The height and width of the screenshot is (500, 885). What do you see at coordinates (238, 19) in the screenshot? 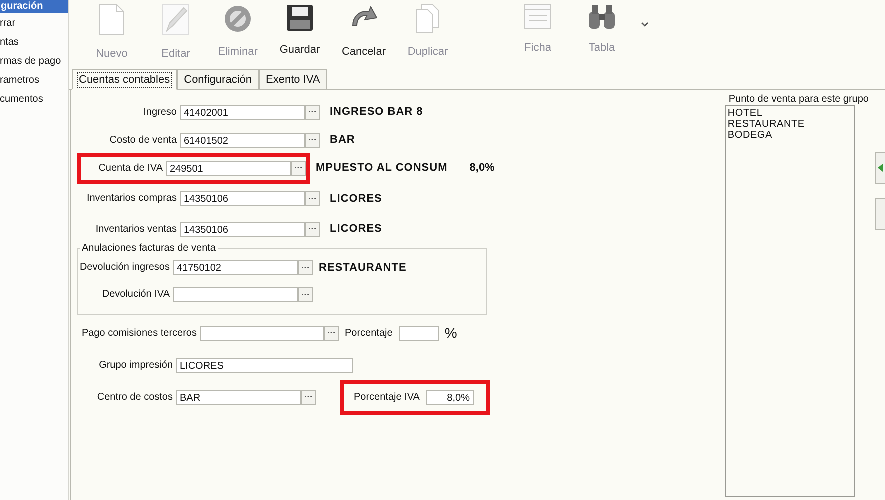
I see `no-entry-icon` at bounding box center [238, 19].